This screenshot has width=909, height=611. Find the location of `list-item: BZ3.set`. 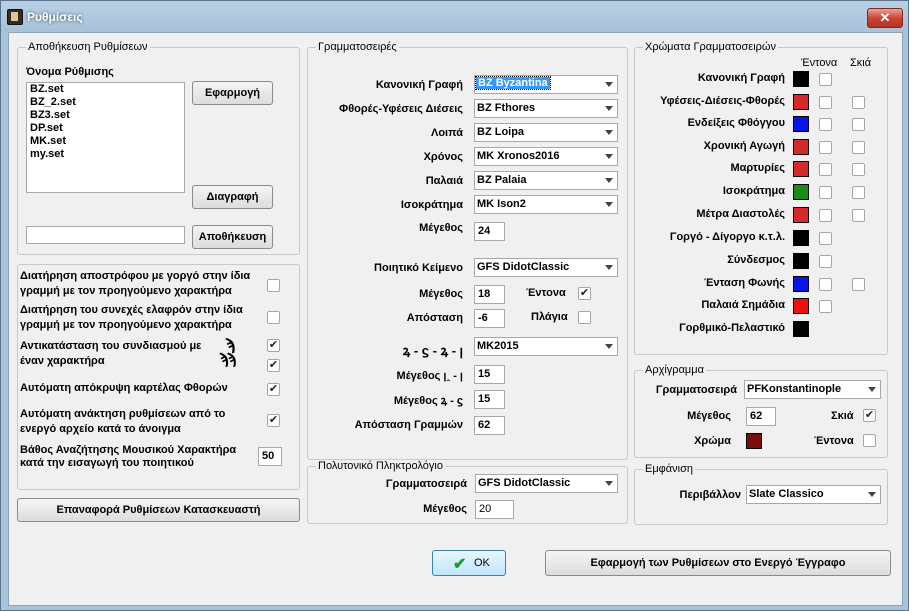

list-item: BZ3.set is located at coordinates (105, 115).